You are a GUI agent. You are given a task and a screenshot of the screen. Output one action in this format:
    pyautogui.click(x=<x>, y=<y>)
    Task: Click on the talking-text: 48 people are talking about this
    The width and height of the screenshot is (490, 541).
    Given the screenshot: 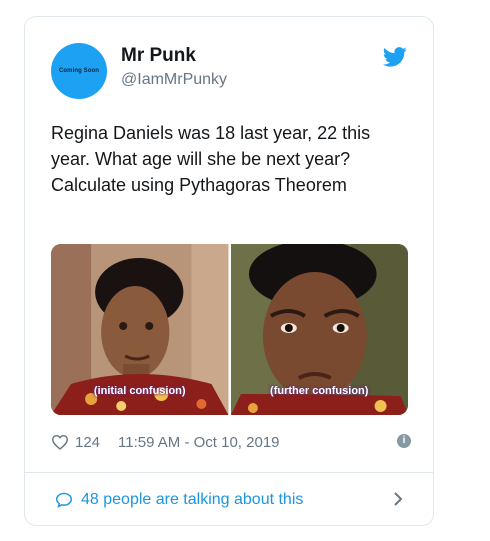 What is the action you would take?
    pyautogui.click(x=192, y=500)
    